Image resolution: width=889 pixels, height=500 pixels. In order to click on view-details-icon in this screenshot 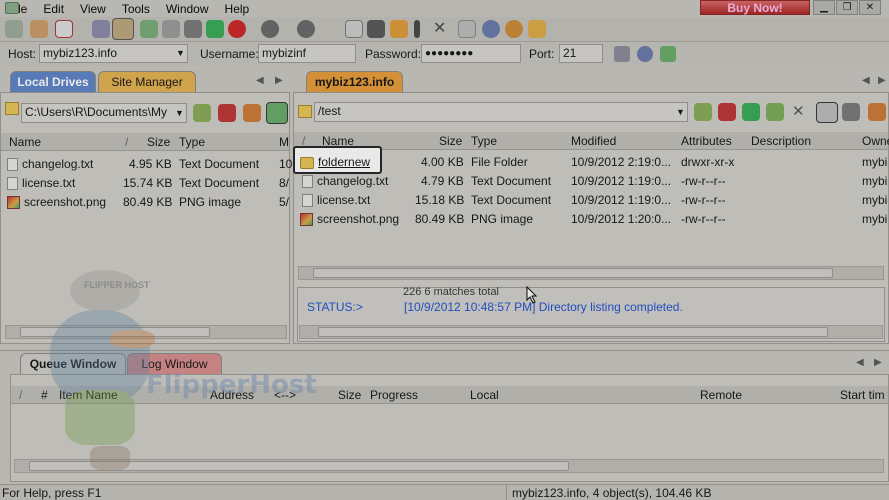, I will do `click(827, 112)`.